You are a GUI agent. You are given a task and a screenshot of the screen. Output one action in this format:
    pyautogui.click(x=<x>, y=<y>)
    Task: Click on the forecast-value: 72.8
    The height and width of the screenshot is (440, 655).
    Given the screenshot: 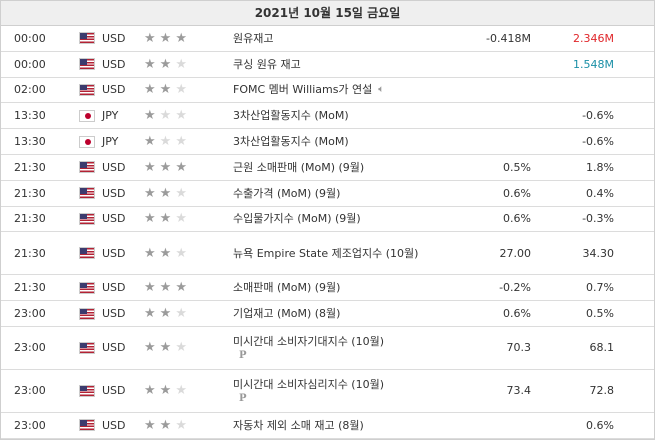 What is the action you would take?
    pyautogui.click(x=602, y=391)
    